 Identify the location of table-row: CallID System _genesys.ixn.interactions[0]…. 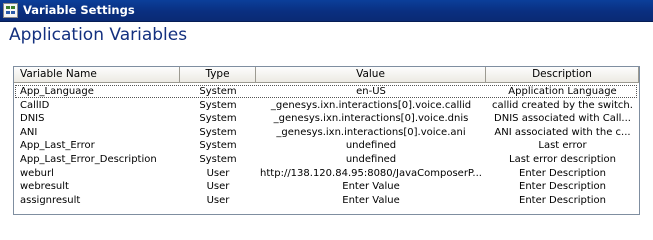
(326, 105).